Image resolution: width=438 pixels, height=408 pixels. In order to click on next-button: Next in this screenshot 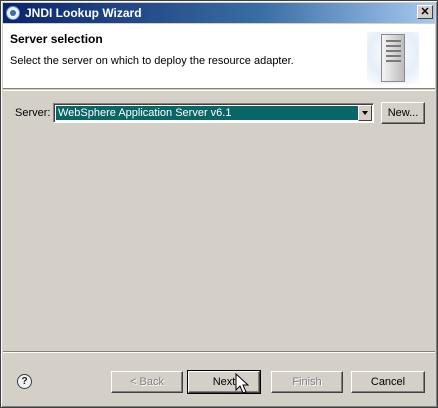, I will do `click(224, 382)`.